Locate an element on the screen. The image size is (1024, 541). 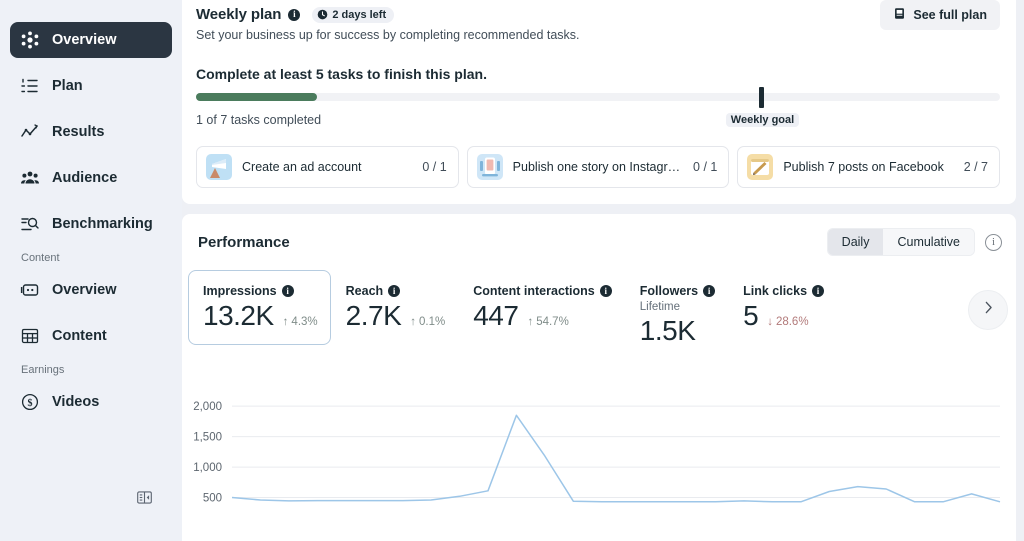
arrow-down-icon: ↓ is located at coordinates (770, 322).